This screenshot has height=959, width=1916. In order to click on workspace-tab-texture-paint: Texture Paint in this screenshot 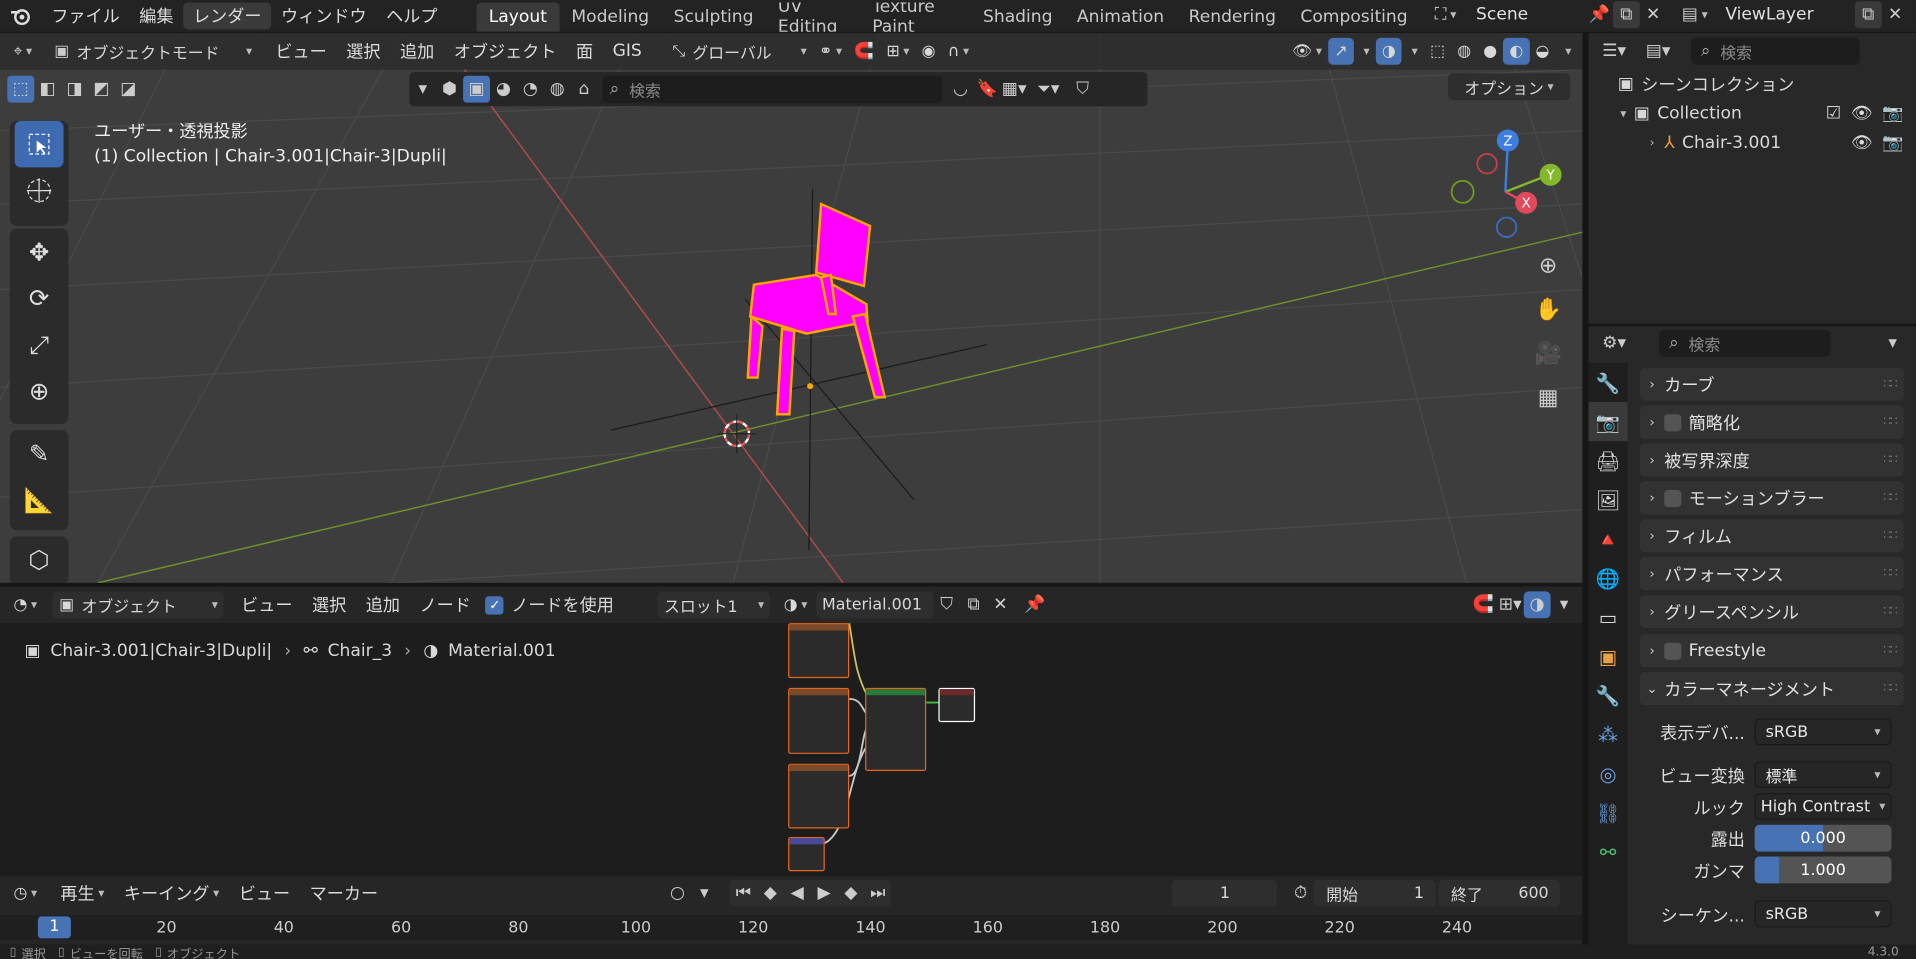, I will do `click(915, 16)`.